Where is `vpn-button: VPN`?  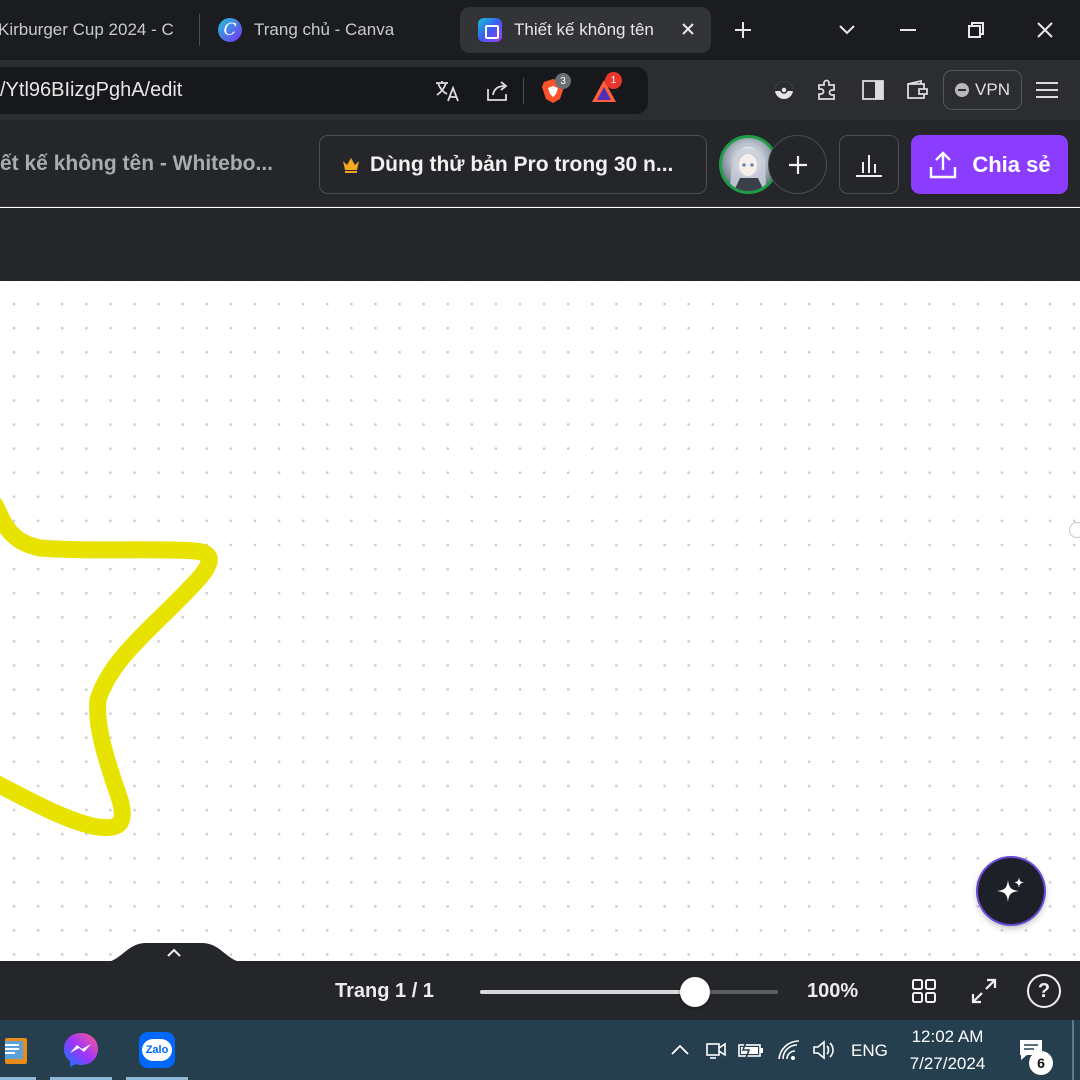
vpn-button: VPN is located at coordinates (982, 90).